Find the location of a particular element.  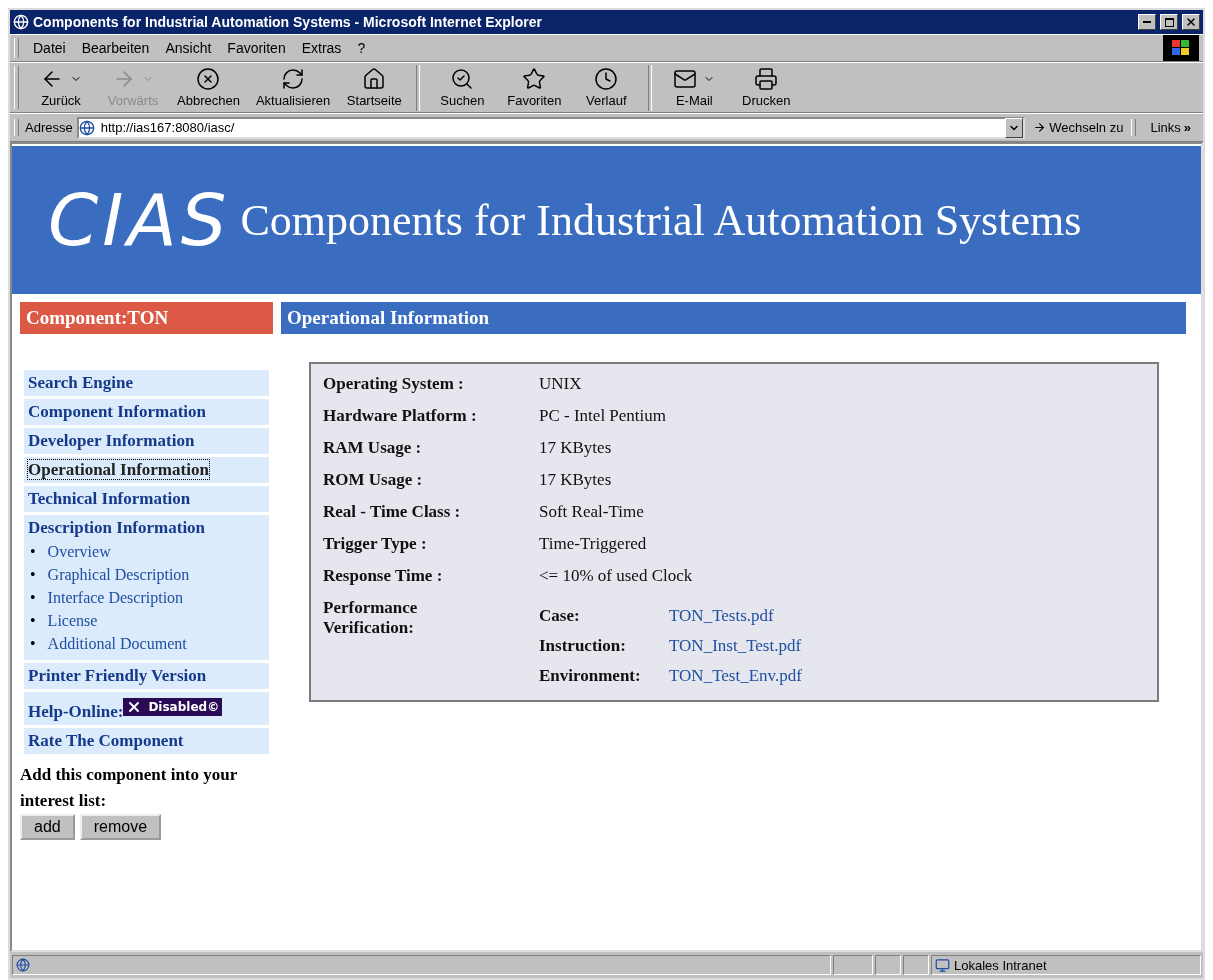

sub-link: License is located at coordinates (72, 620).